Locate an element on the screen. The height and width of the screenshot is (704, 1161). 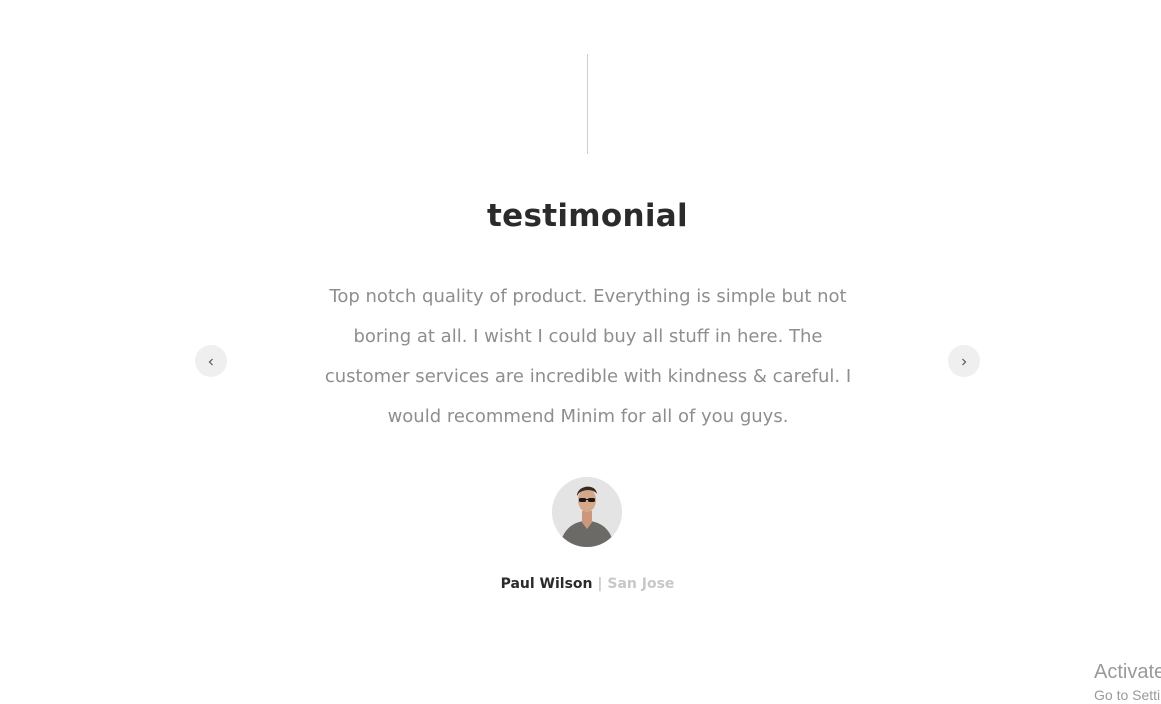
watermark-subtitle: Go to Settings to activate Windows. is located at coordinates (1127, 695).